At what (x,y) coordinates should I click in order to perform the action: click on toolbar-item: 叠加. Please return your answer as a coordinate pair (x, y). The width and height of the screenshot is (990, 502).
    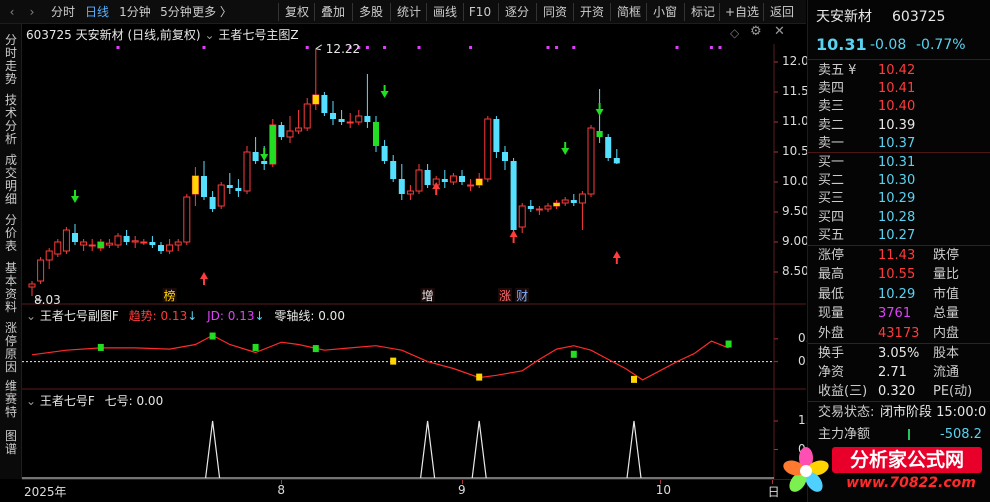
    Looking at the image, I should click on (333, 12).